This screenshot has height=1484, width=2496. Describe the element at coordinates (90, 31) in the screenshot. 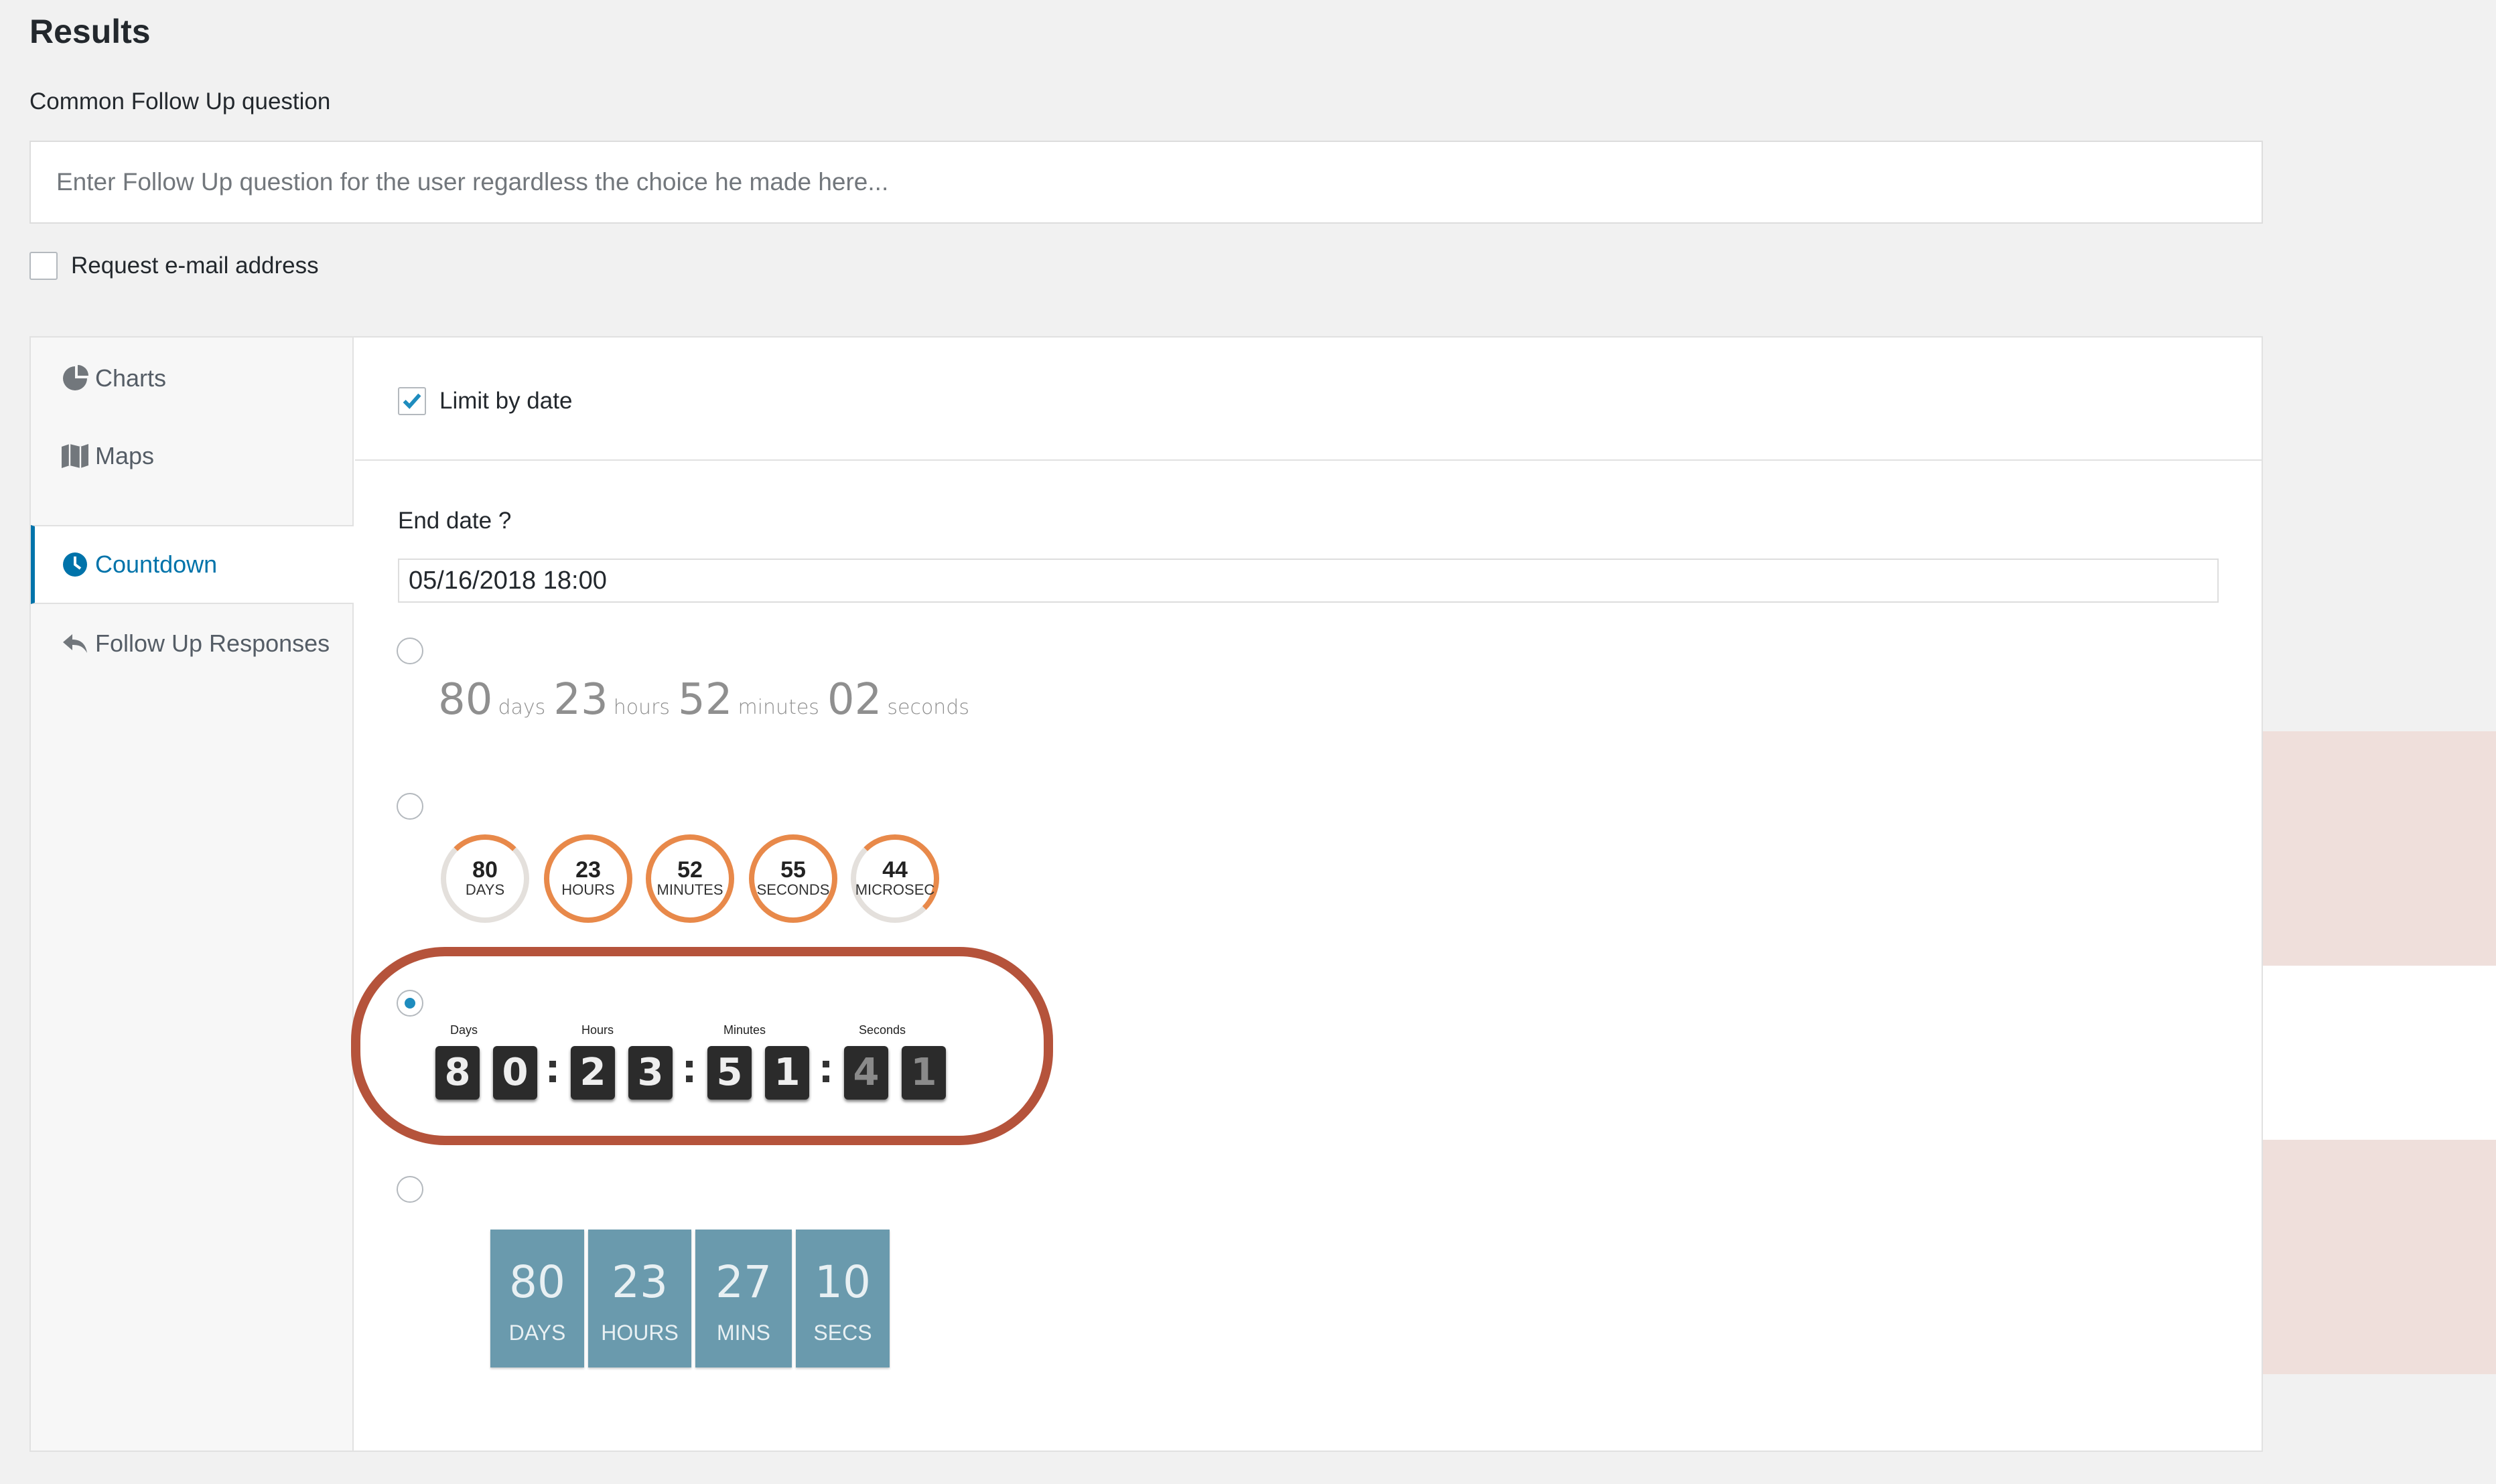

I see `page-title: Results` at that location.